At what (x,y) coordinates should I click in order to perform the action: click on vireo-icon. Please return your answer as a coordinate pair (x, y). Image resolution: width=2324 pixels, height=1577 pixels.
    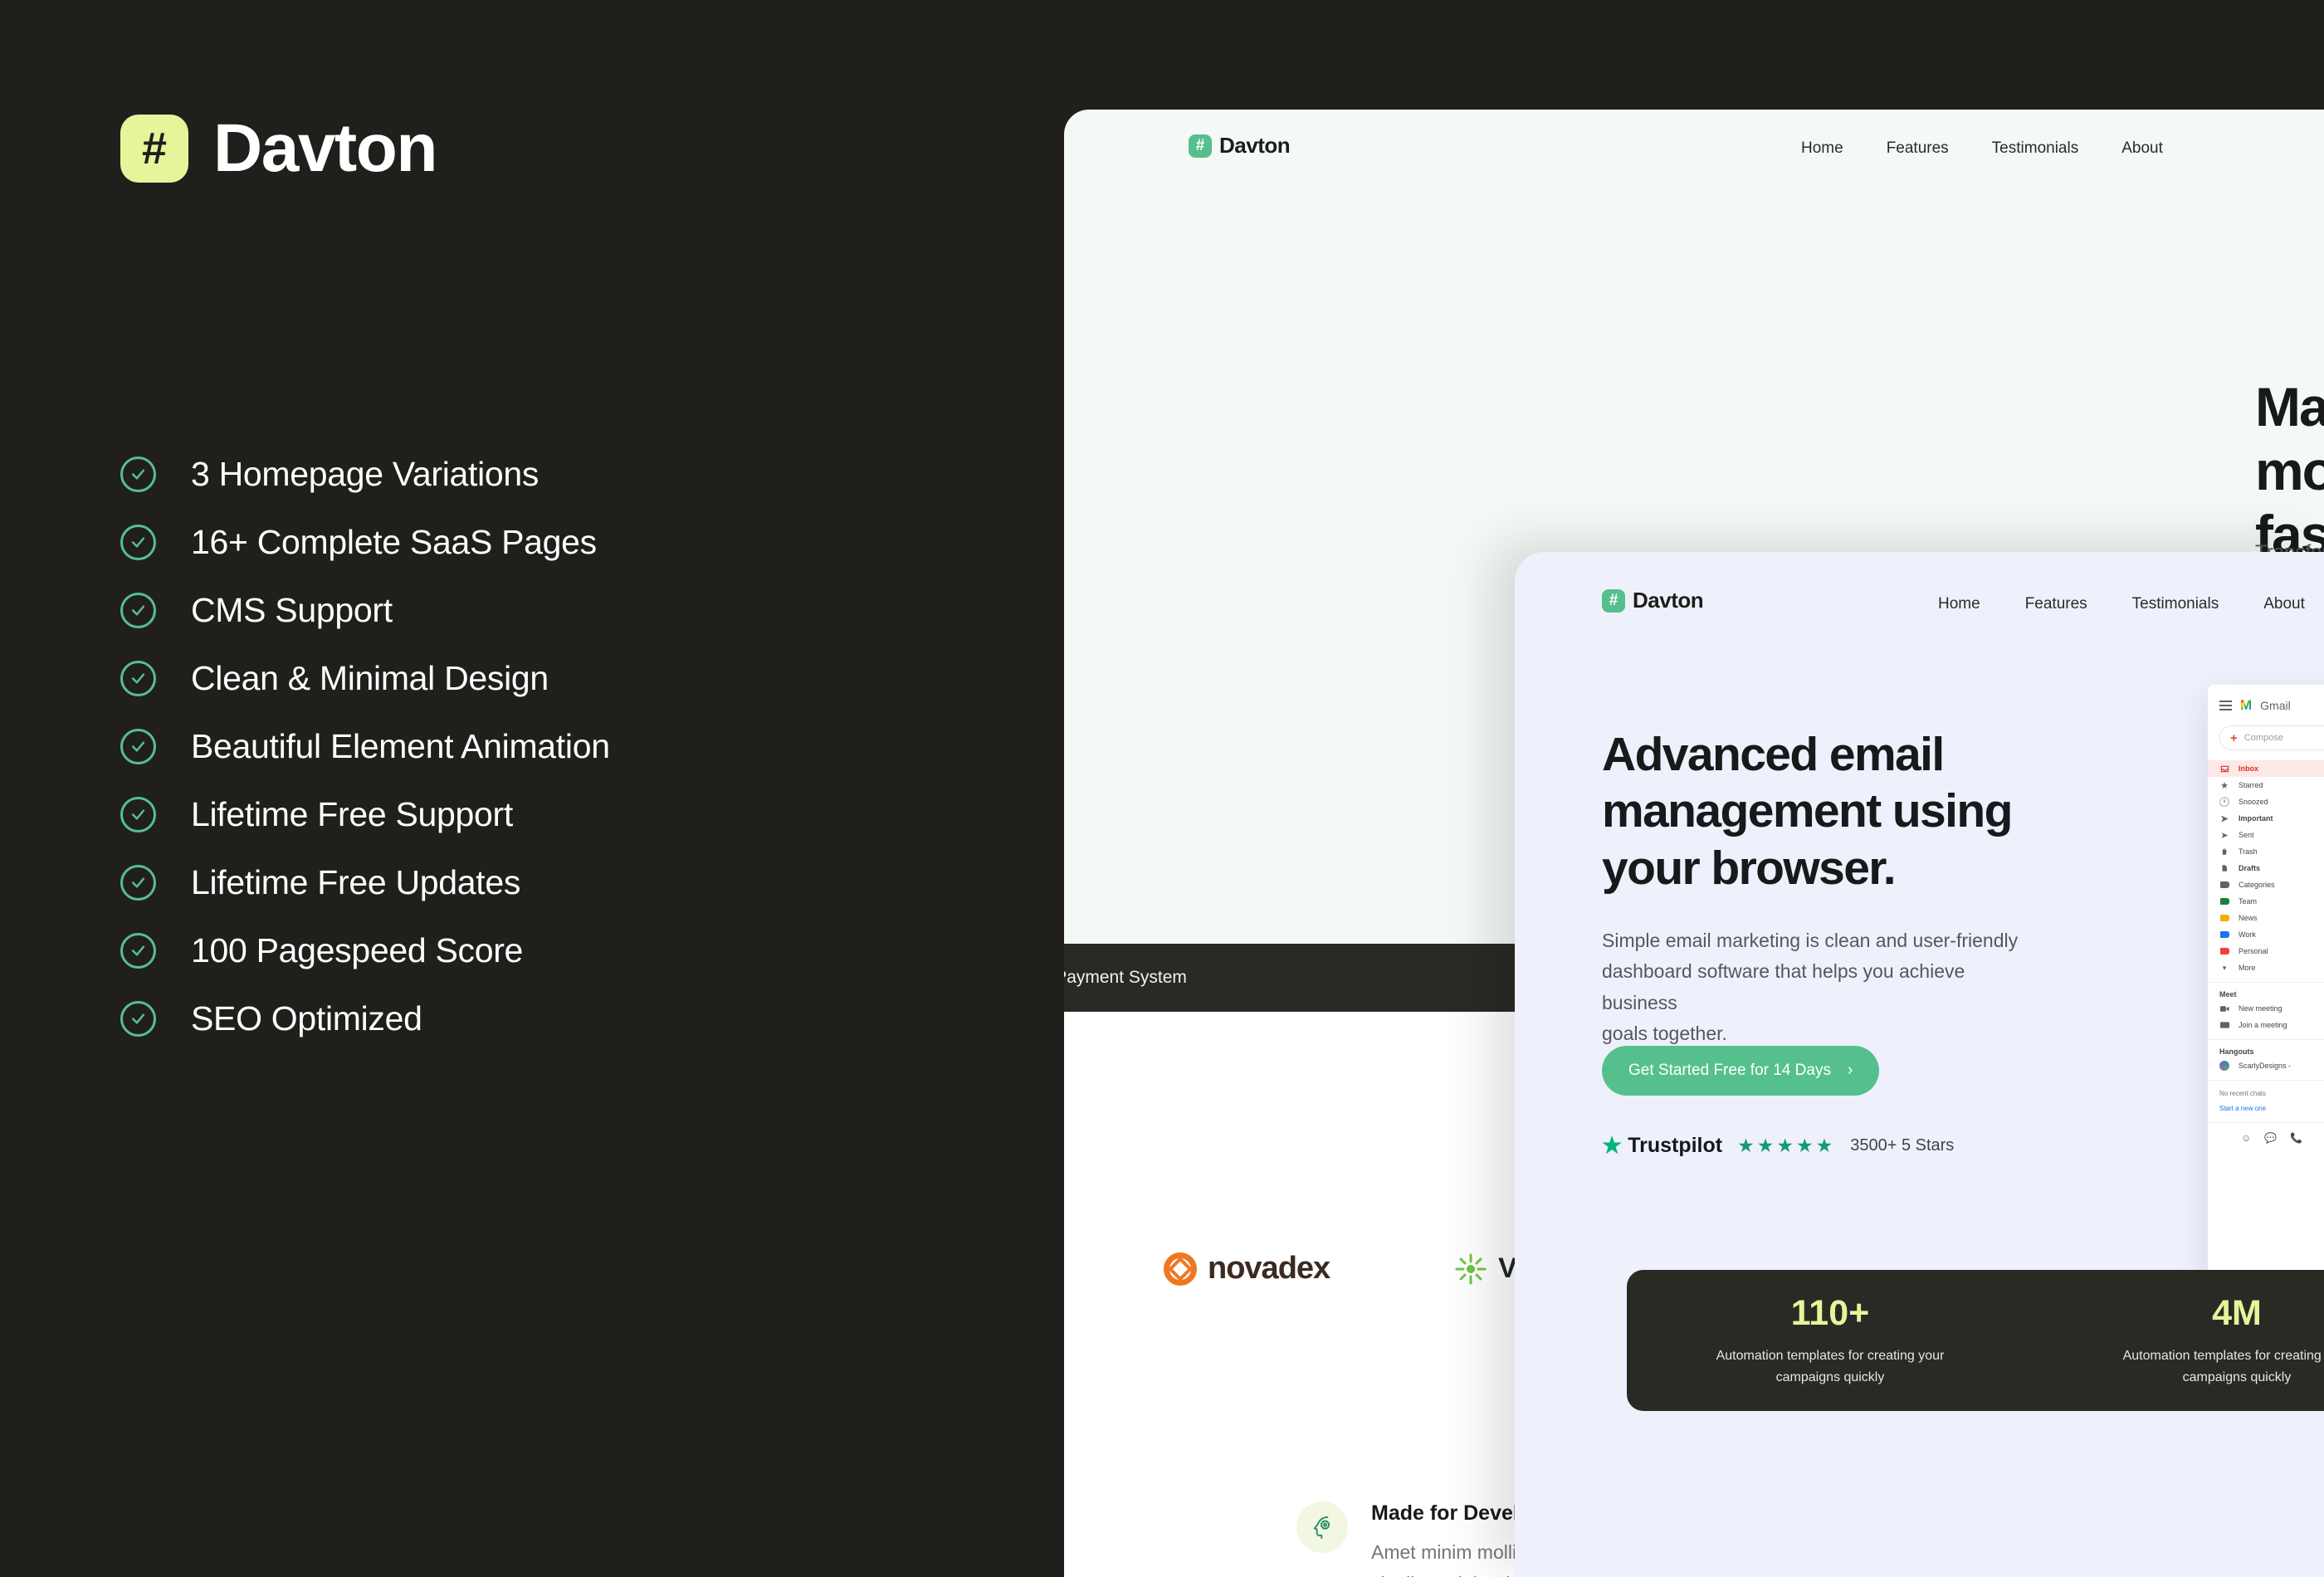
    Looking at the image, I should click on (1470, 1269).